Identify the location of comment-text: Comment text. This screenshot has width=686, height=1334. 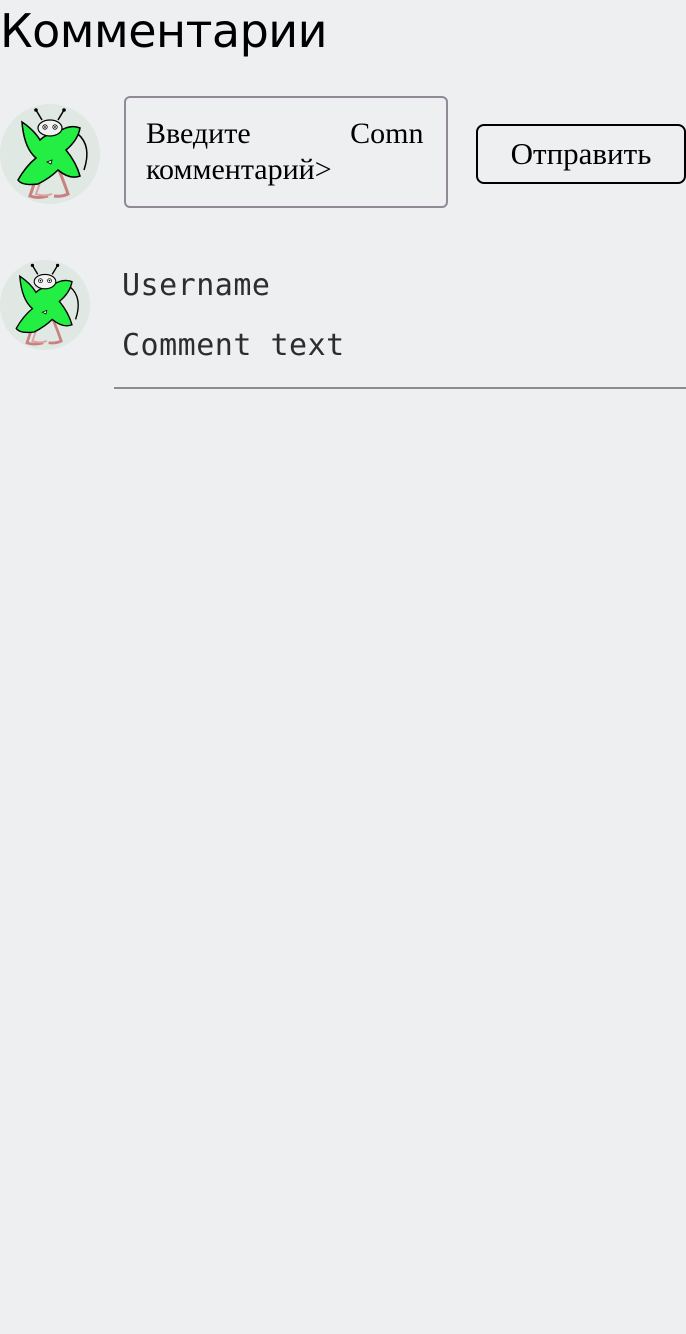
(233, 345).